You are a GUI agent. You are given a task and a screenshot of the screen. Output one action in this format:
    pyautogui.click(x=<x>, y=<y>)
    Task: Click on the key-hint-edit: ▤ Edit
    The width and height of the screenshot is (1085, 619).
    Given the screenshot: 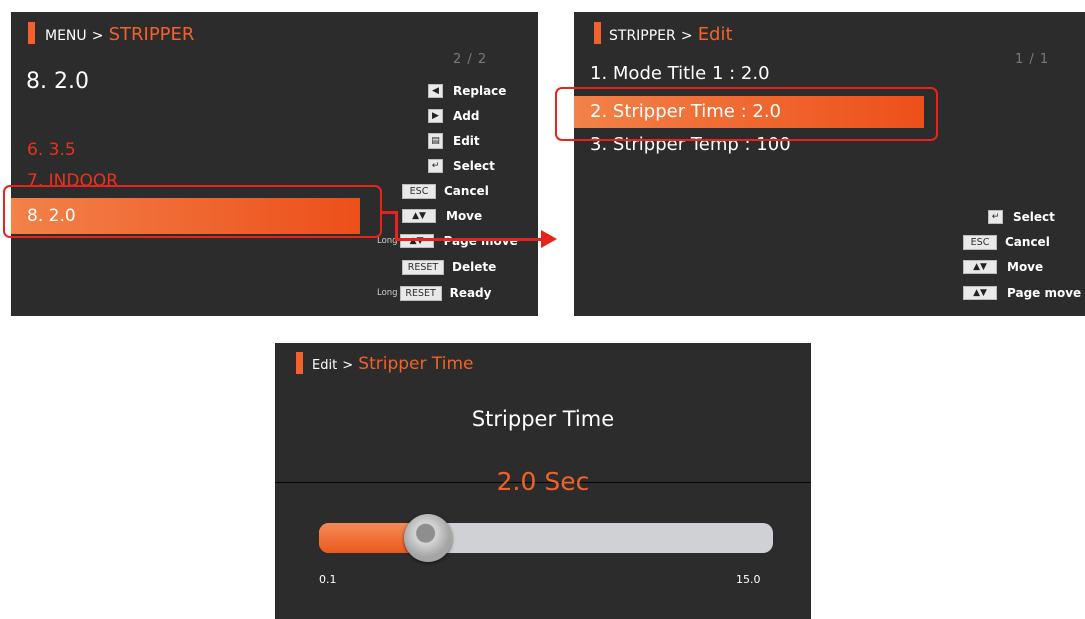 What is the action you would take?
    pyautogui.click(x=454, y=141)
    